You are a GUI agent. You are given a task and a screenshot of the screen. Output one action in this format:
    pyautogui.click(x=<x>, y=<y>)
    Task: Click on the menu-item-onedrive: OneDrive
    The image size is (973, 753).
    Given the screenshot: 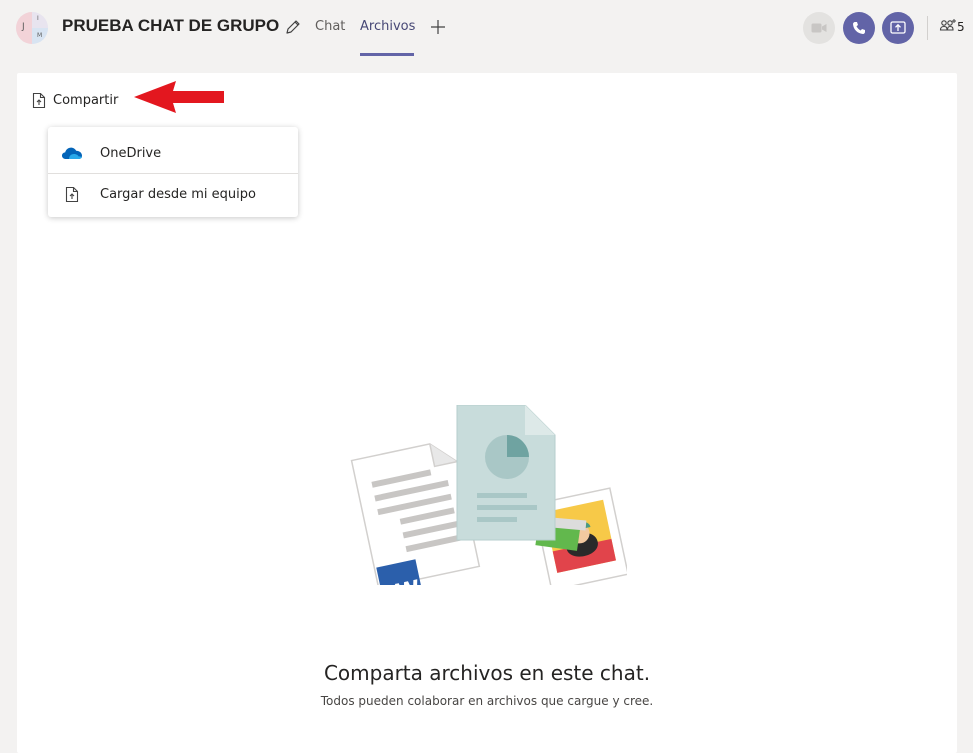 What is the action you would take?
    pyautogui.click(x=173, y=153)
    